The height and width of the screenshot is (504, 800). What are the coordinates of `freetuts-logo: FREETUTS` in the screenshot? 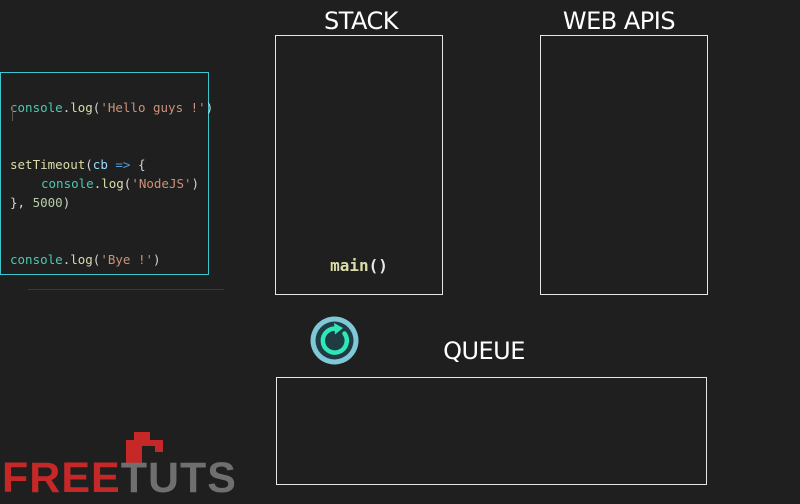 It's located at (118, 466).